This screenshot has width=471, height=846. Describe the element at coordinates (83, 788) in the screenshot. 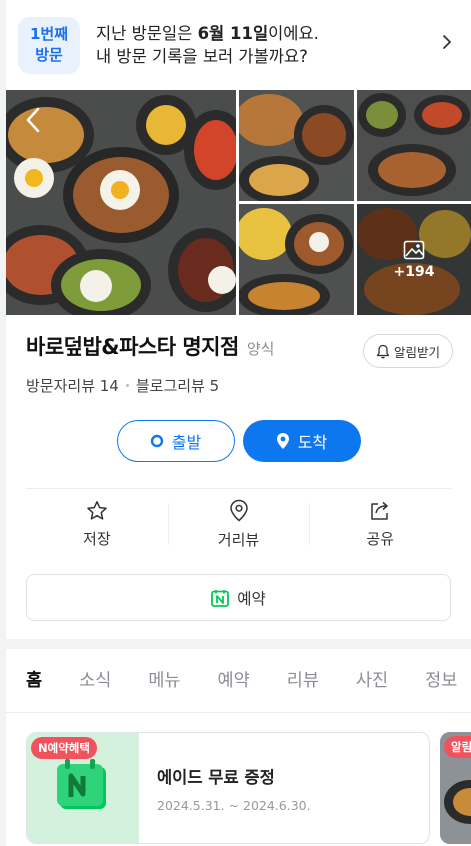

I see `coupon-image: N예약혜택` at that location.